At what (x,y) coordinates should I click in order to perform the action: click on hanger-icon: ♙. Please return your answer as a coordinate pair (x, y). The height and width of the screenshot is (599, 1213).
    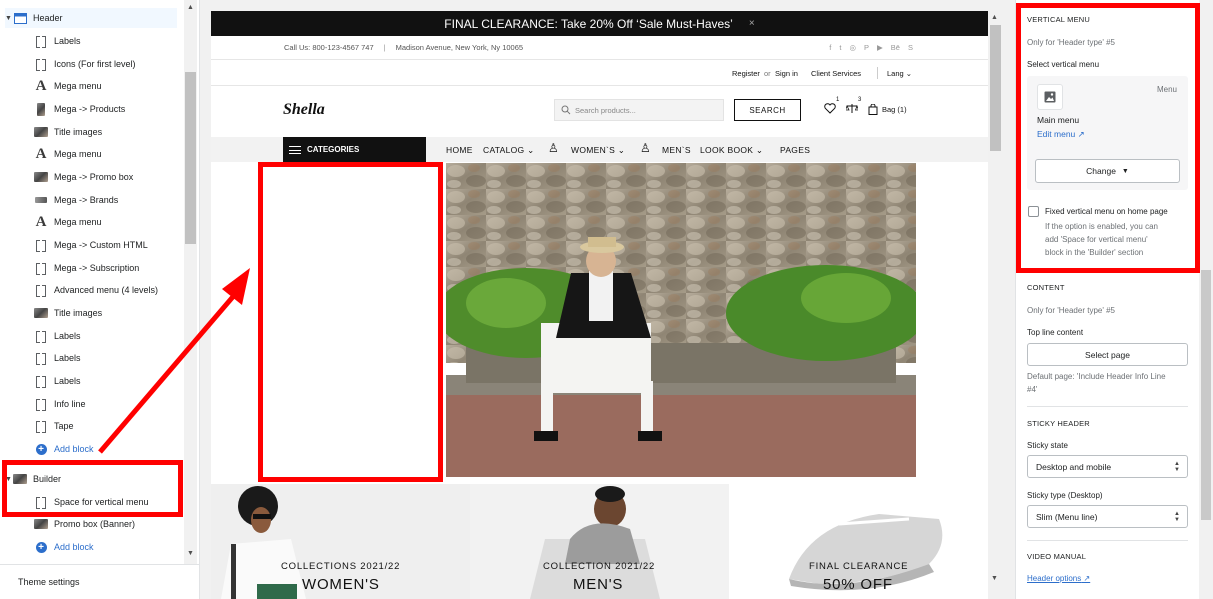
    Looking at the image, I should click on (646, 148).